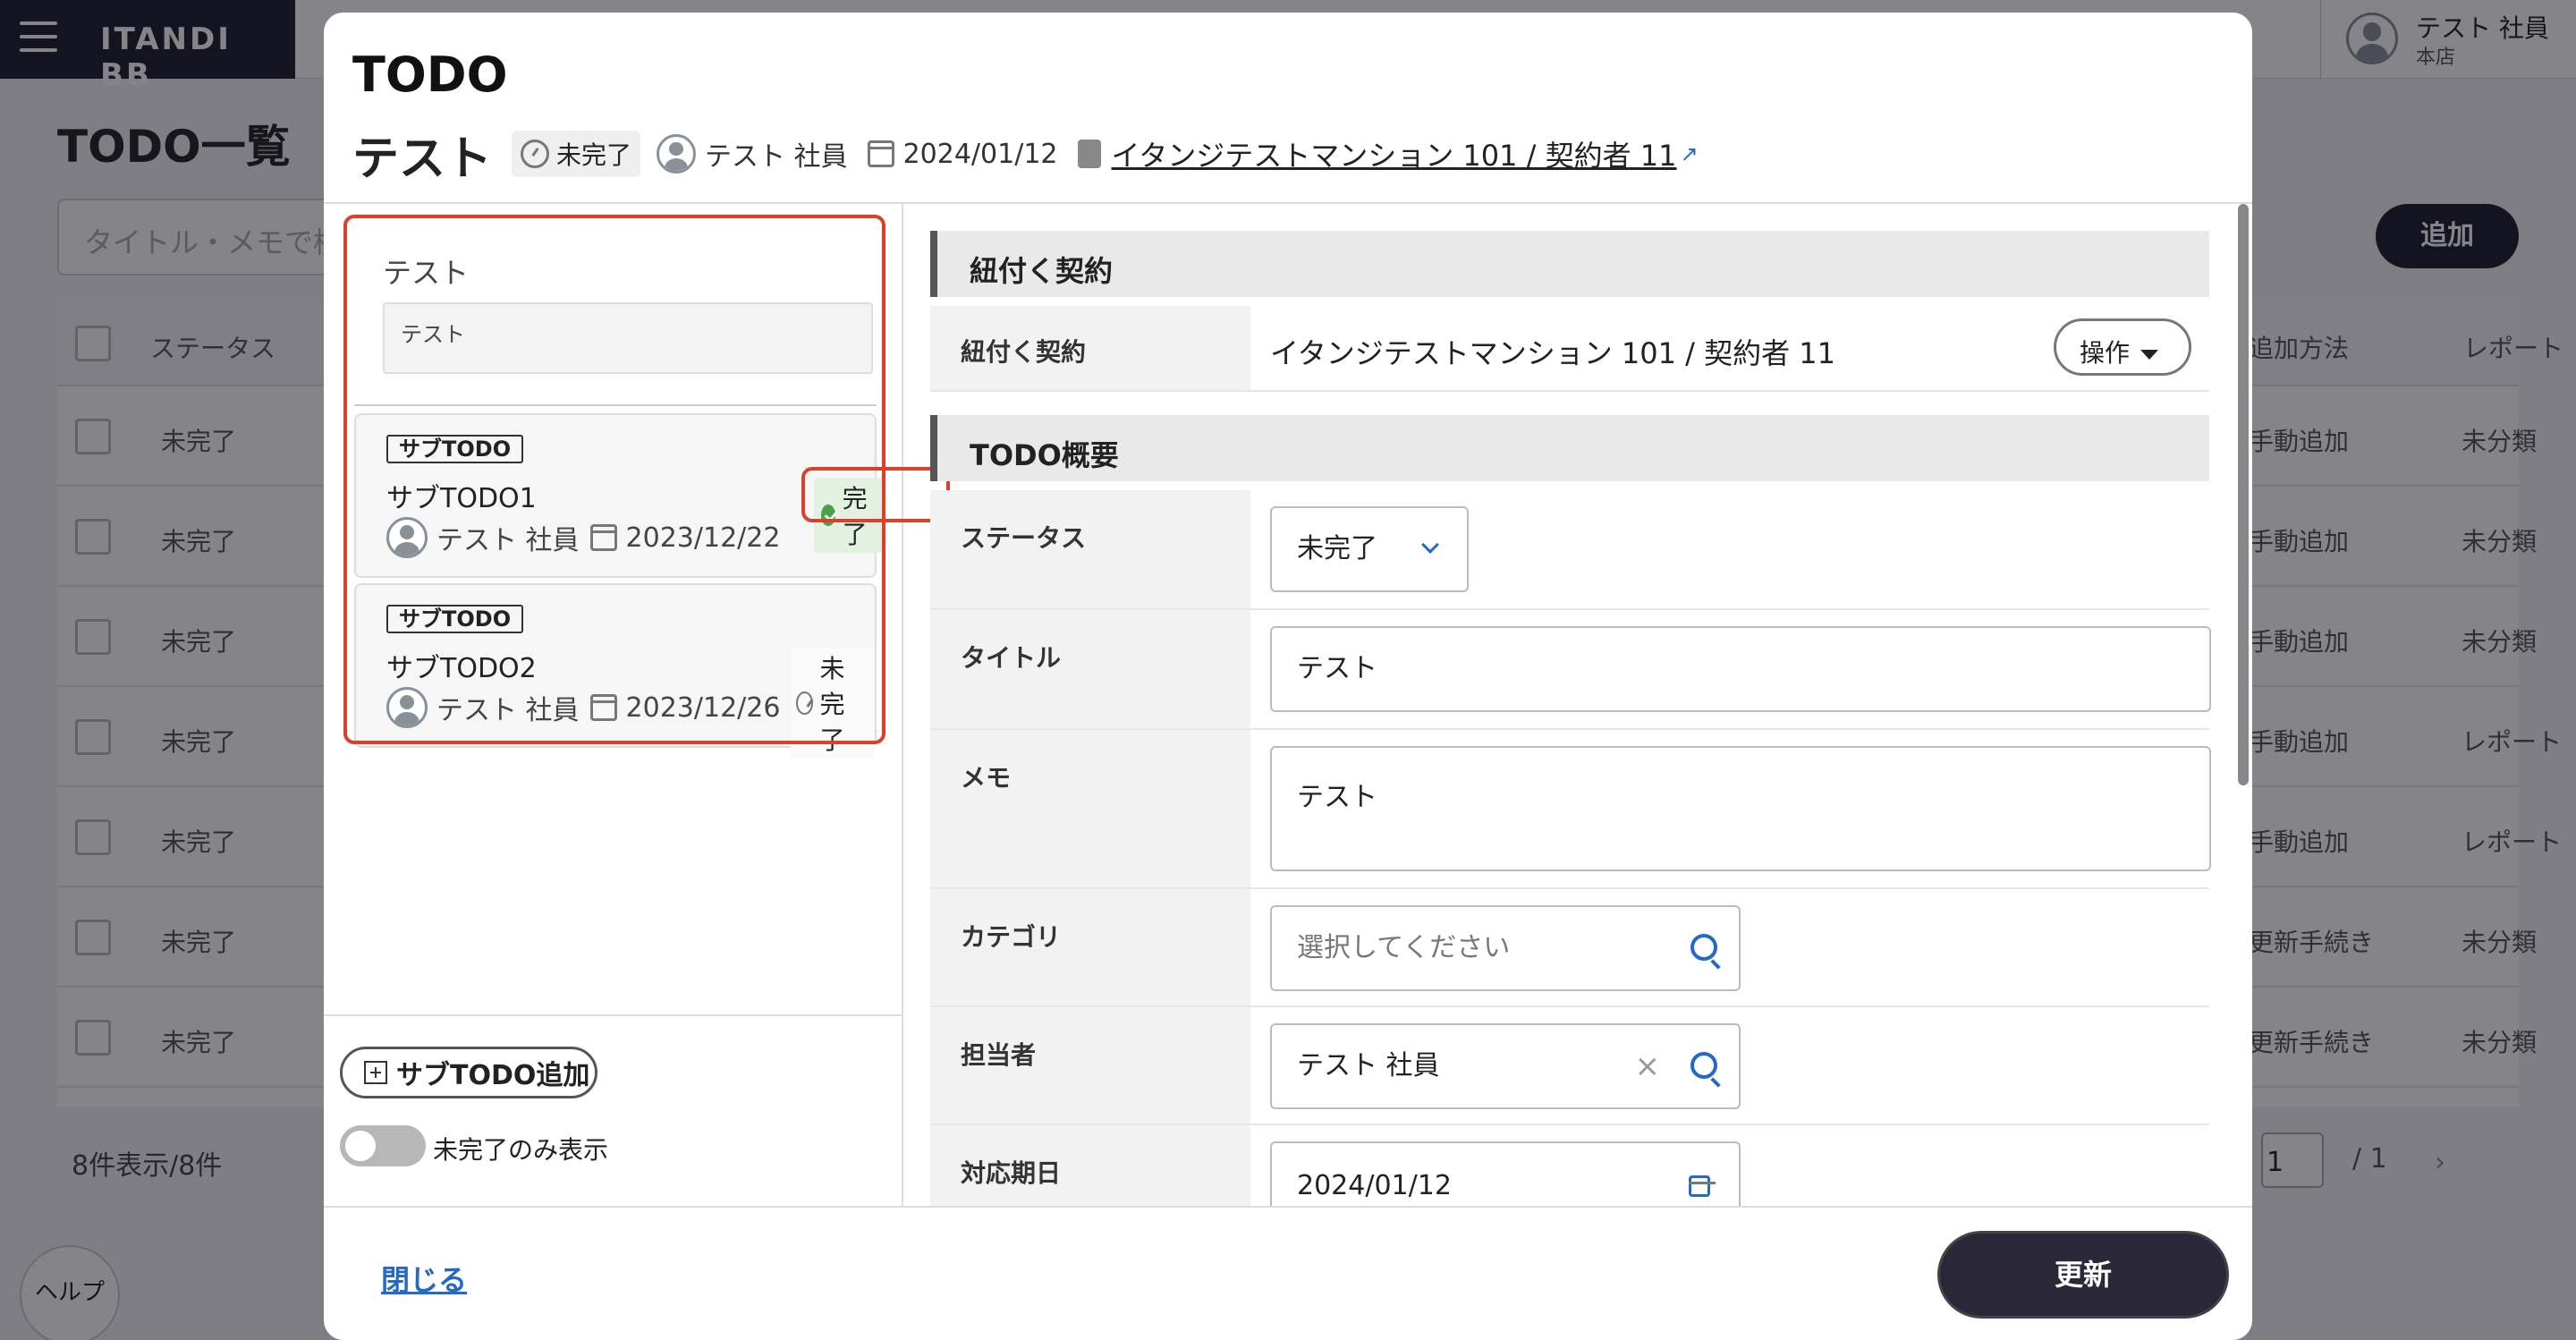 The width and height of the screenshot is (2576, 1340). I want to click on due-date-value: 2024/01/12, so click(1374, 1185).